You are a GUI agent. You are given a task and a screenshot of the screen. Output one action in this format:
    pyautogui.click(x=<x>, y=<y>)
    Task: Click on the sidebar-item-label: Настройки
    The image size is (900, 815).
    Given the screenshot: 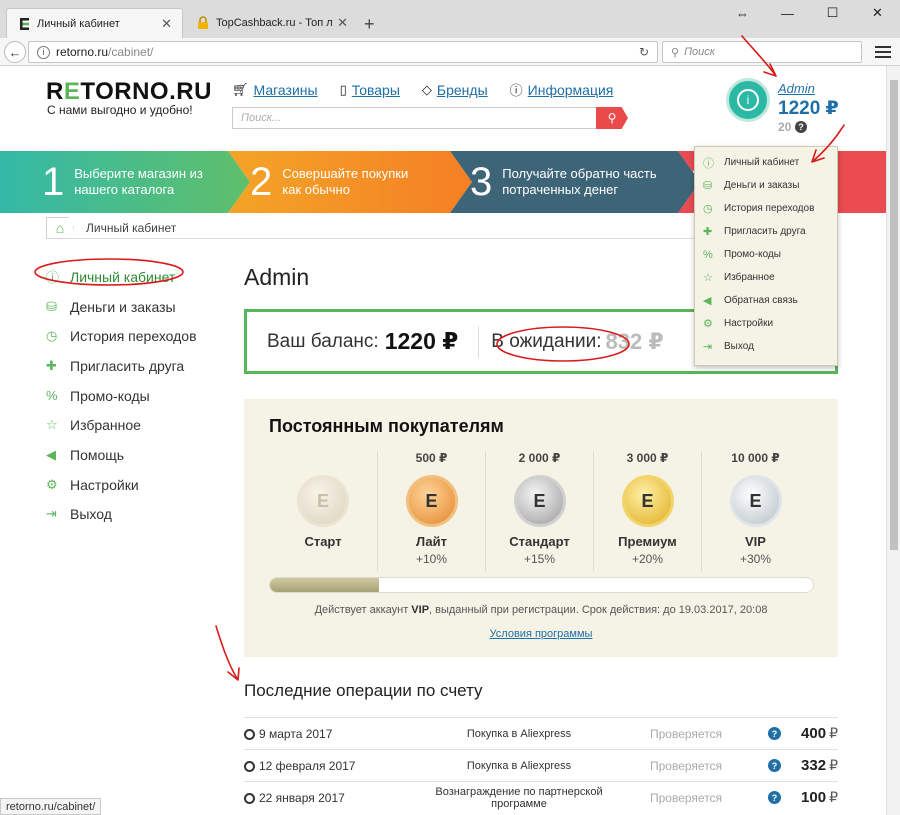 What is the action you would take?
    pyautogui.click(x=104, y=484)
    